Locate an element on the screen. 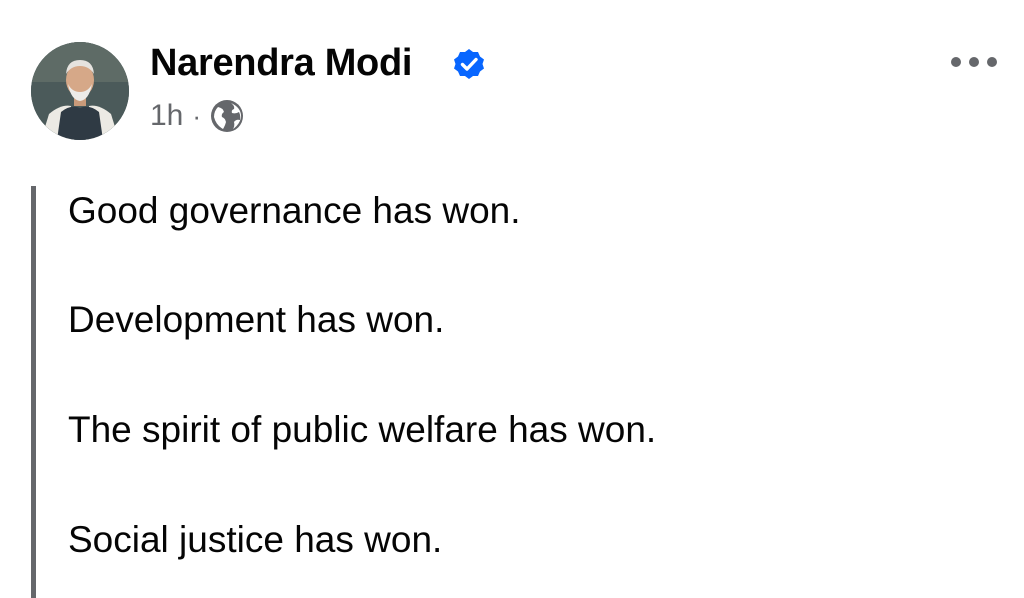  author-name: Narendra Modi is located at coordinates (281, 63).